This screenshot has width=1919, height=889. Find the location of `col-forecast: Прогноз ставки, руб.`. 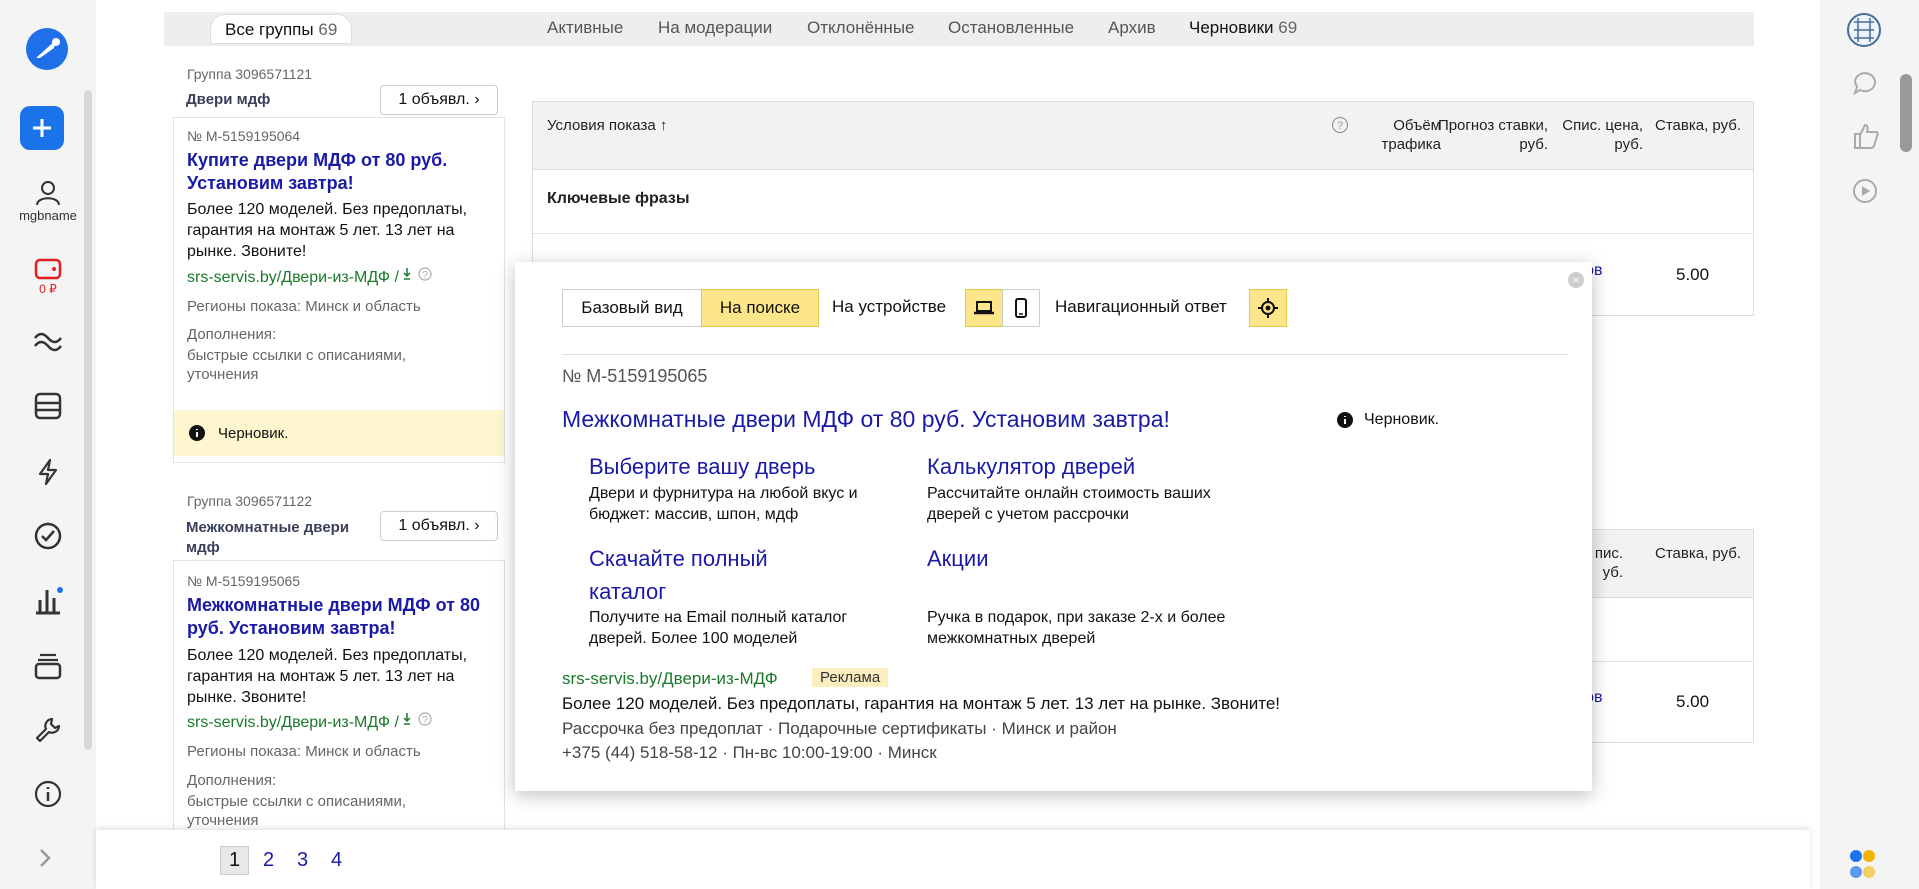

col-forecast: Прогноз ставки, руб. is located at coordinates (1483, 135).